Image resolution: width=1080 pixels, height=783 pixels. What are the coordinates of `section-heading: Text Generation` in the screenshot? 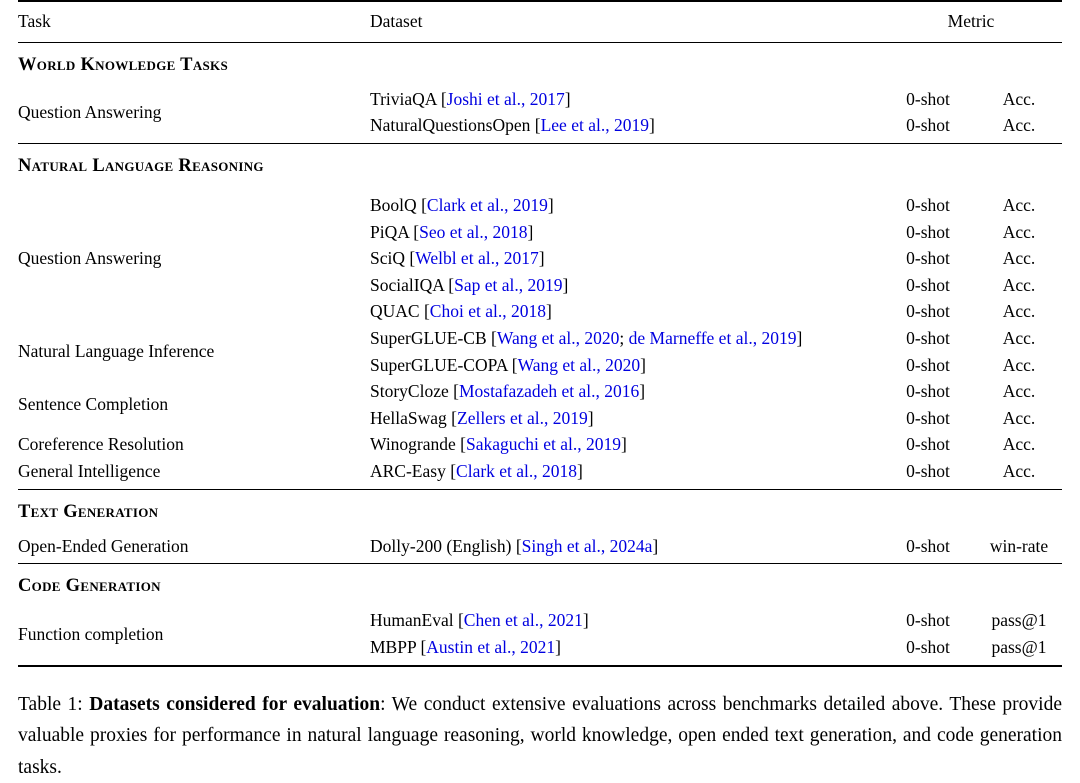 It's located at (88, 511).